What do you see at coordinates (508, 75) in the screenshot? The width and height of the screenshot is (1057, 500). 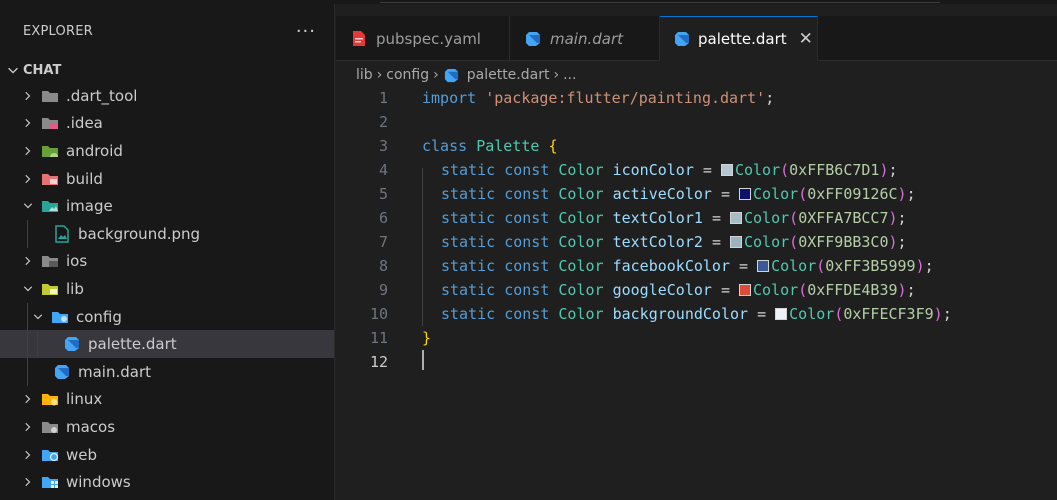 I see `breadcrumb-item-file: palette.dart` at bounding box center [508, 75].